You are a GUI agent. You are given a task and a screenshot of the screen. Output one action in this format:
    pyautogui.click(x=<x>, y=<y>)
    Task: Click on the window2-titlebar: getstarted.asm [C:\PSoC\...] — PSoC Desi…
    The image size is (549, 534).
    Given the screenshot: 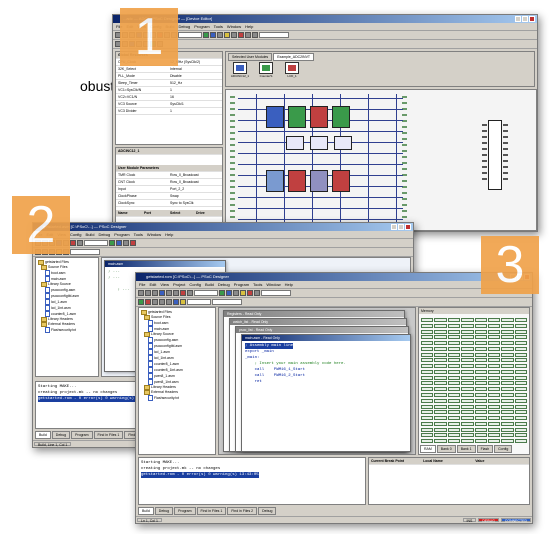 What is the action you would take?
    pyautogui.click(x=223, y=227)
    